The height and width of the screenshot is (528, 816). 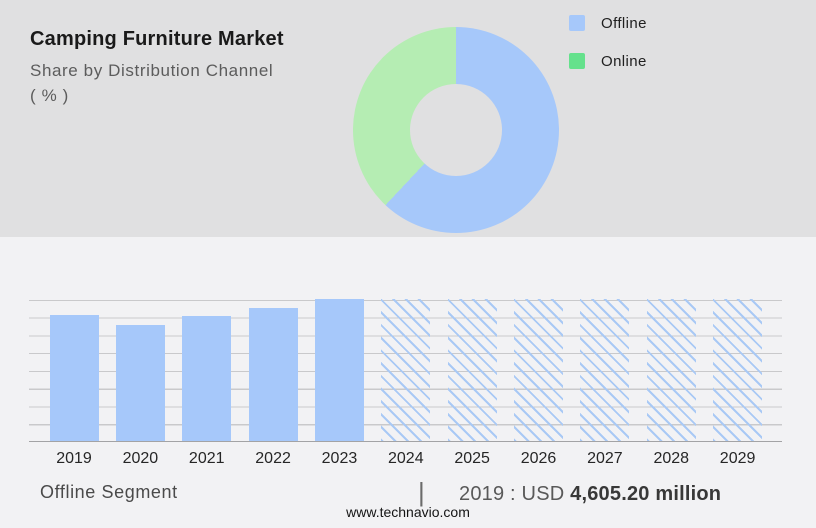 I want to click on donut-chart, so click(x=456, y=130).